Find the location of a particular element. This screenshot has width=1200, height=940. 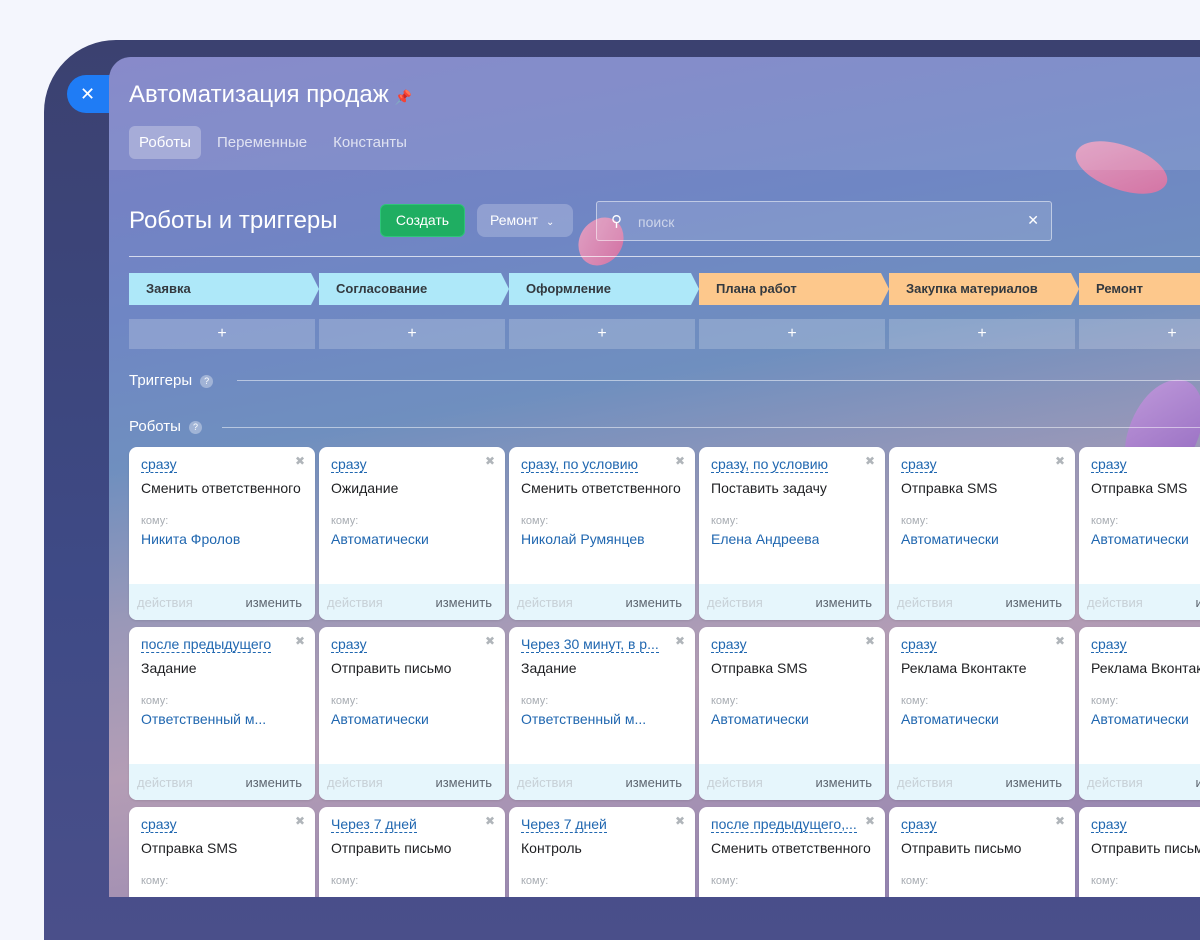

stage-4: Закупка материалов is located at coordinates (984, 289).